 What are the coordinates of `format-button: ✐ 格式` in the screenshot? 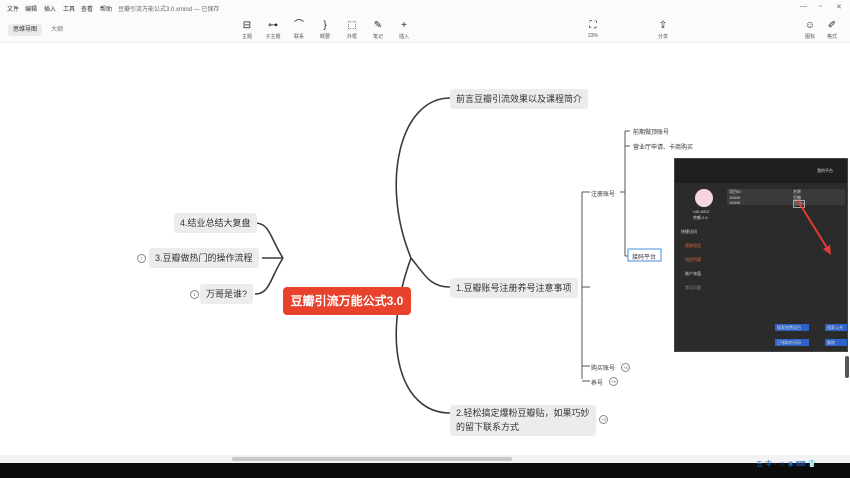 It's located at (832, 31).